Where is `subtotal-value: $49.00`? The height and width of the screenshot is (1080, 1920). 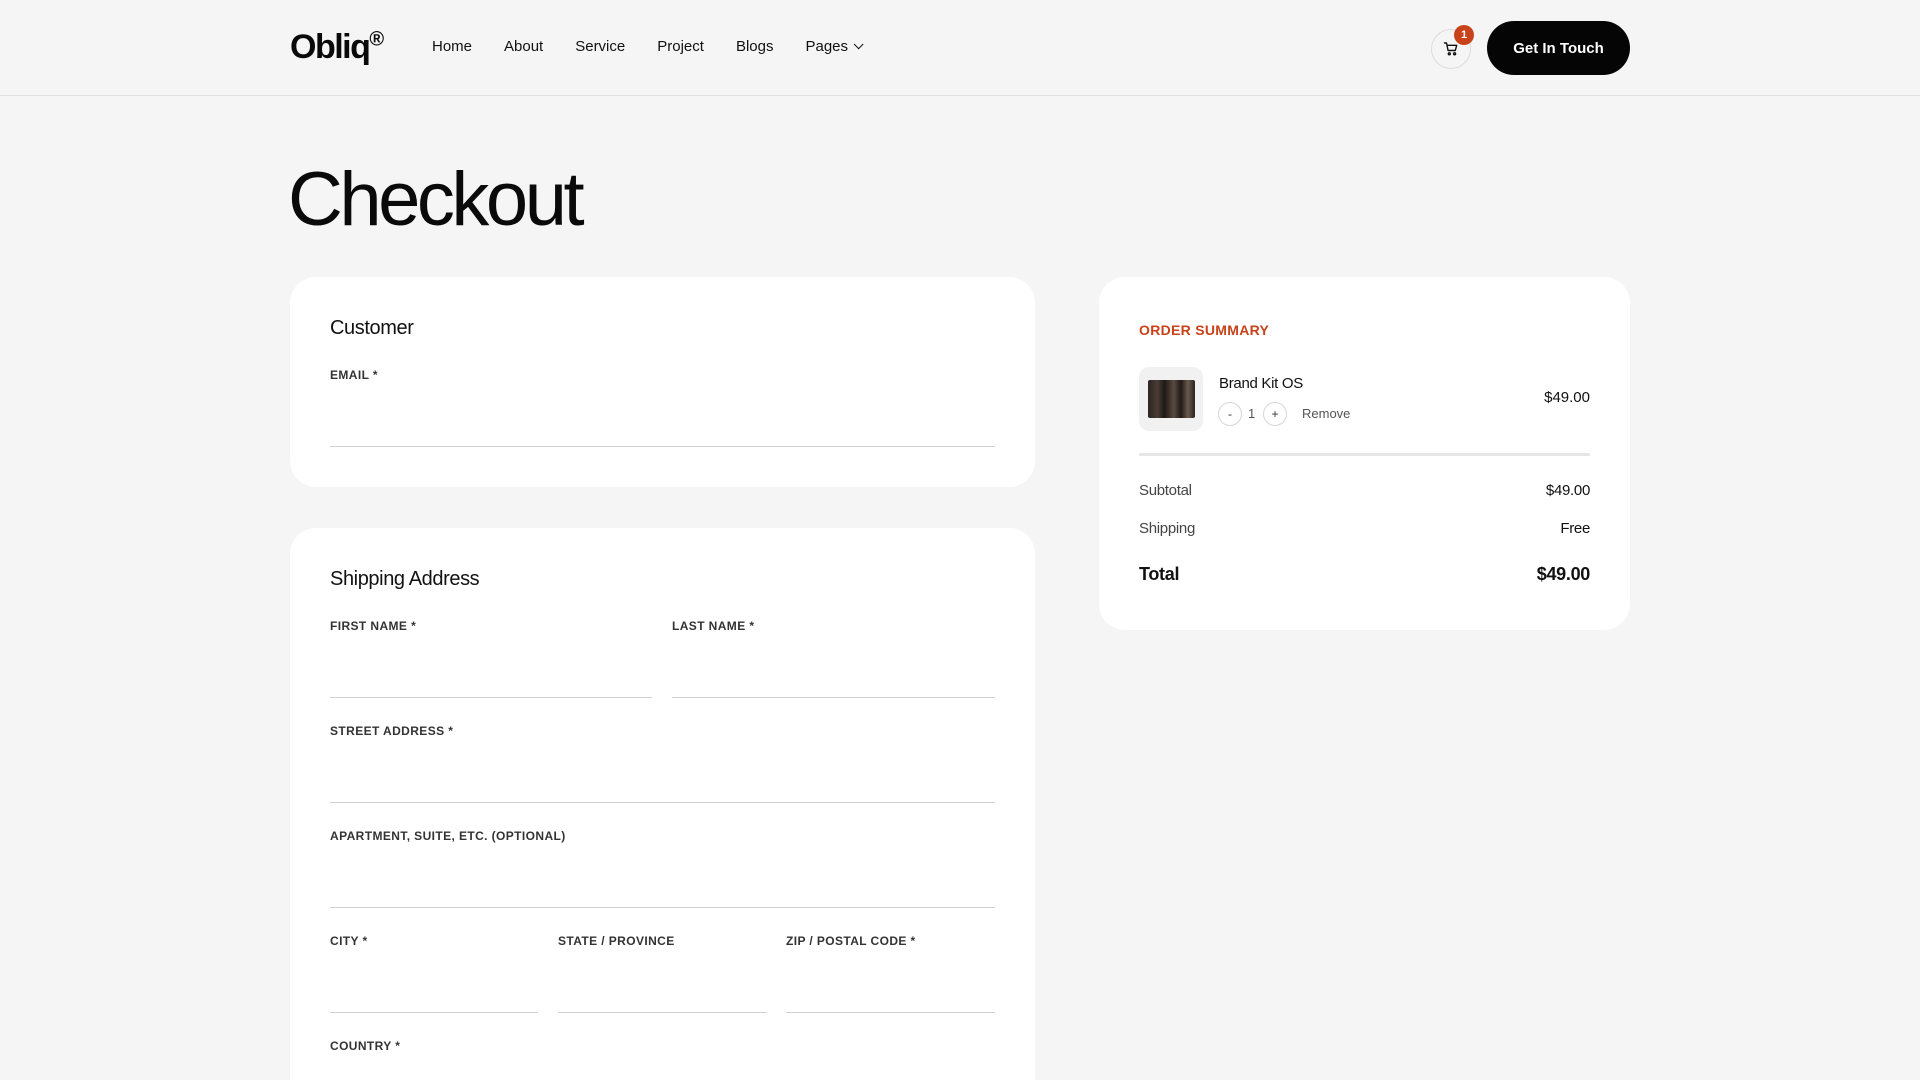
subtotal-value: $49.00 is located at coordinates (1567, 490).